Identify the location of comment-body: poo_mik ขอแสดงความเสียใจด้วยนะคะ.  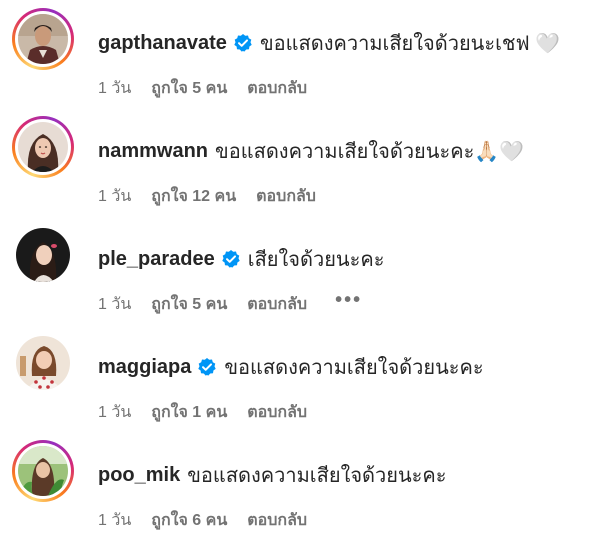
(272, 475).